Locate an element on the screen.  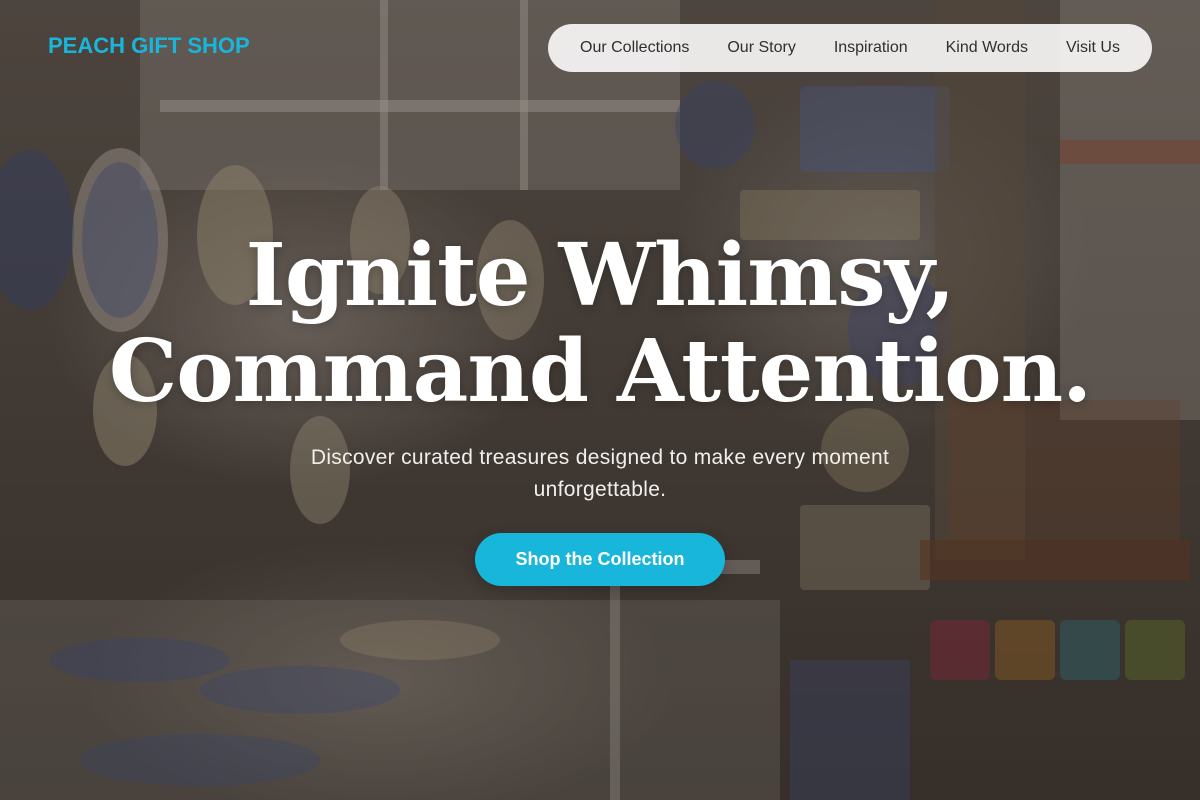
nav-item-kind-words: Kind Words is located at coordinates (987, 48).